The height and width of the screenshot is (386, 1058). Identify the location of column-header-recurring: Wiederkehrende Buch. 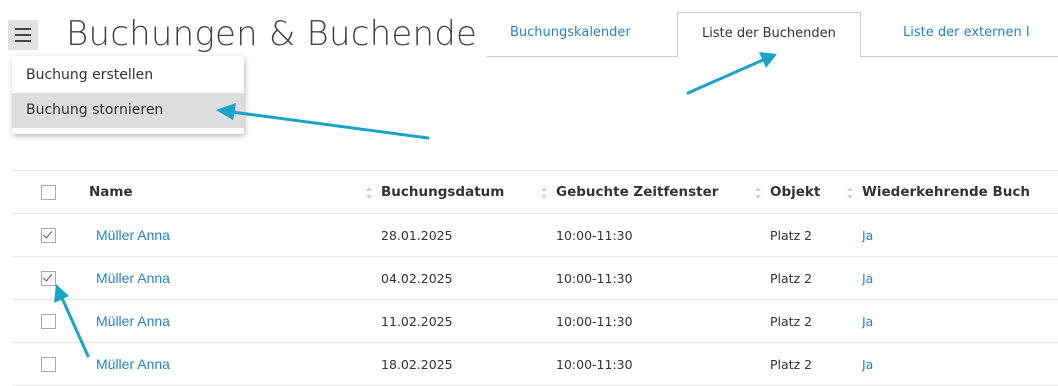
(960, 192).